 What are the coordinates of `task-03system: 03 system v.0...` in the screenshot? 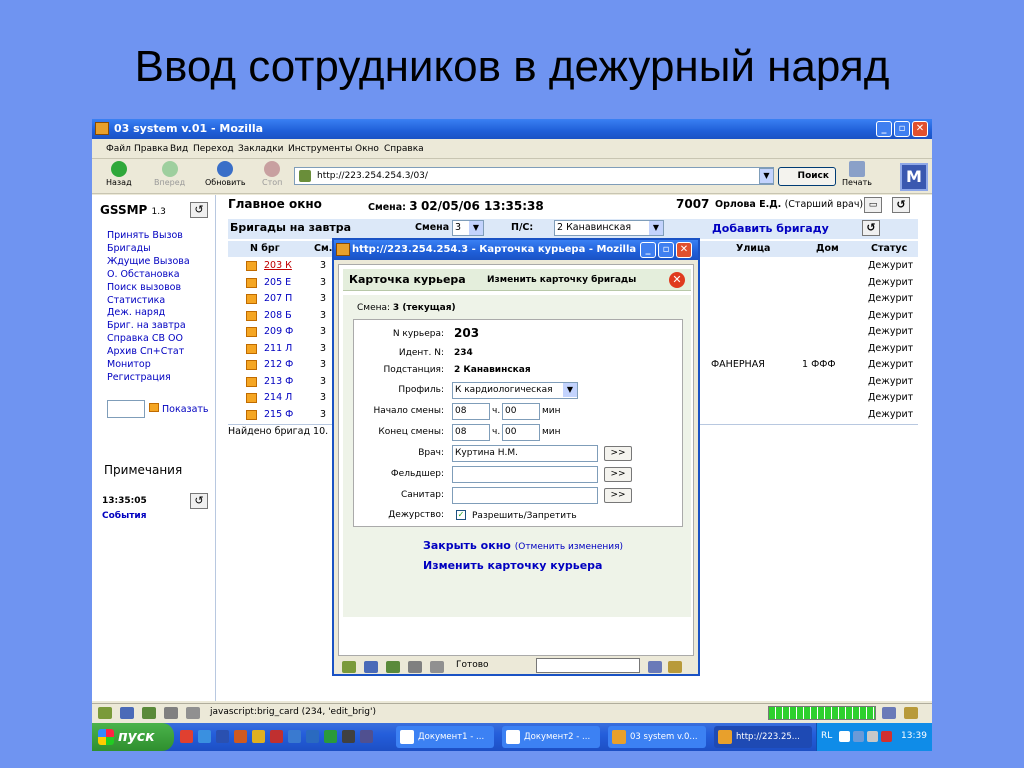 It's located at (657, 737).